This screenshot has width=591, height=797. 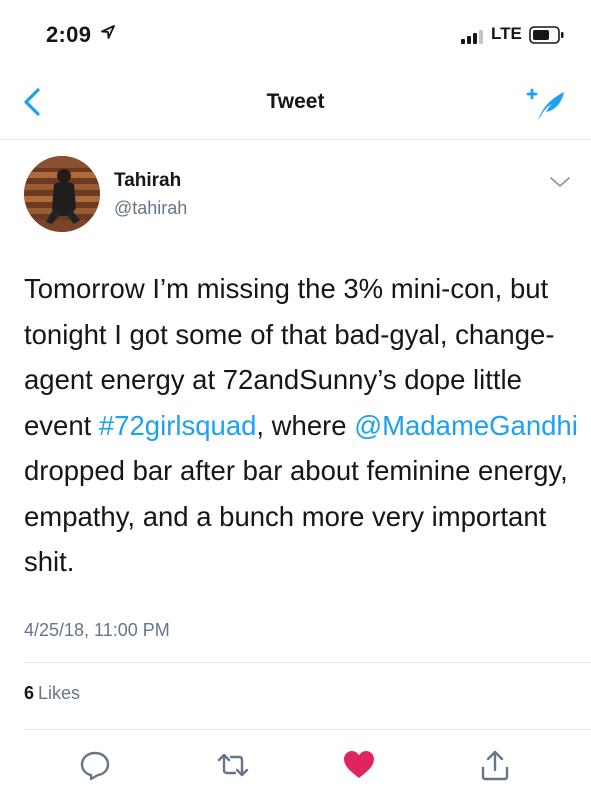 I want to click on share-button, so click(x=495, y=765).